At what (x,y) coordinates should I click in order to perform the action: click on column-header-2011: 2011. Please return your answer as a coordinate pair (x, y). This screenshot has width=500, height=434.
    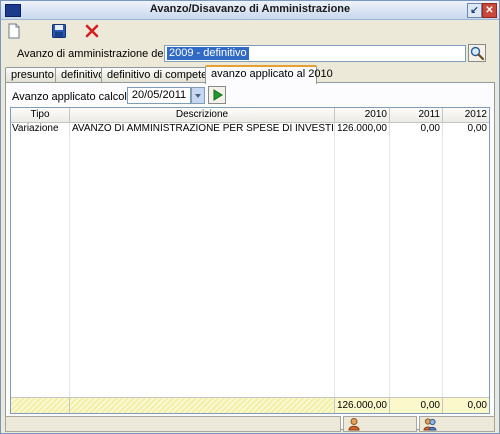
    Looking at the image, I should click on (416, 115).